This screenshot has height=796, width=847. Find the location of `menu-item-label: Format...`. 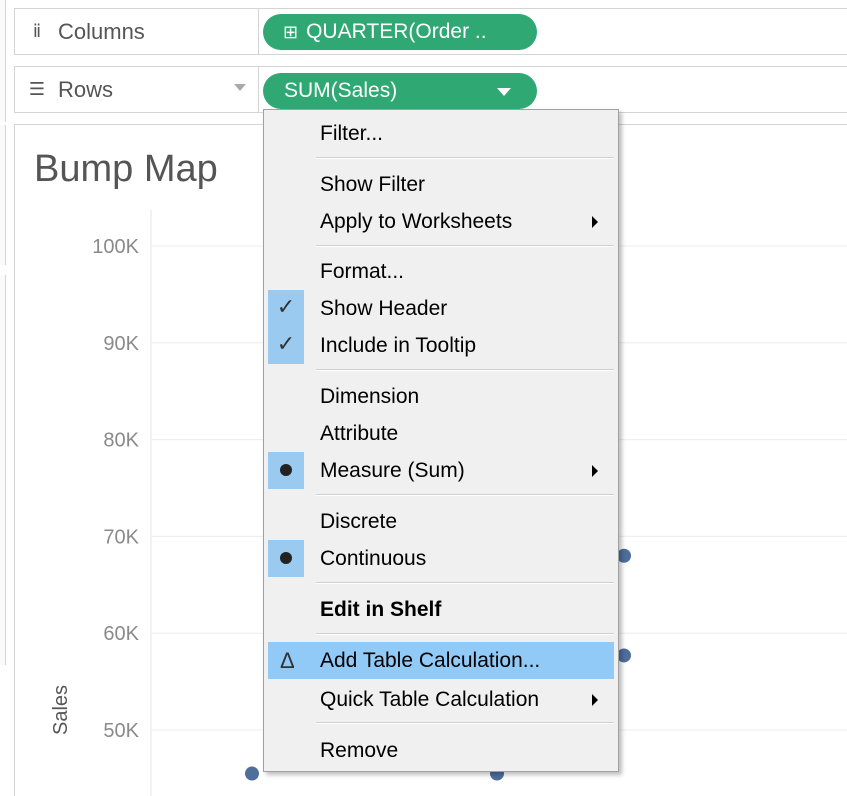

menu-item-label: Format... is located at coordinates (362, 271).